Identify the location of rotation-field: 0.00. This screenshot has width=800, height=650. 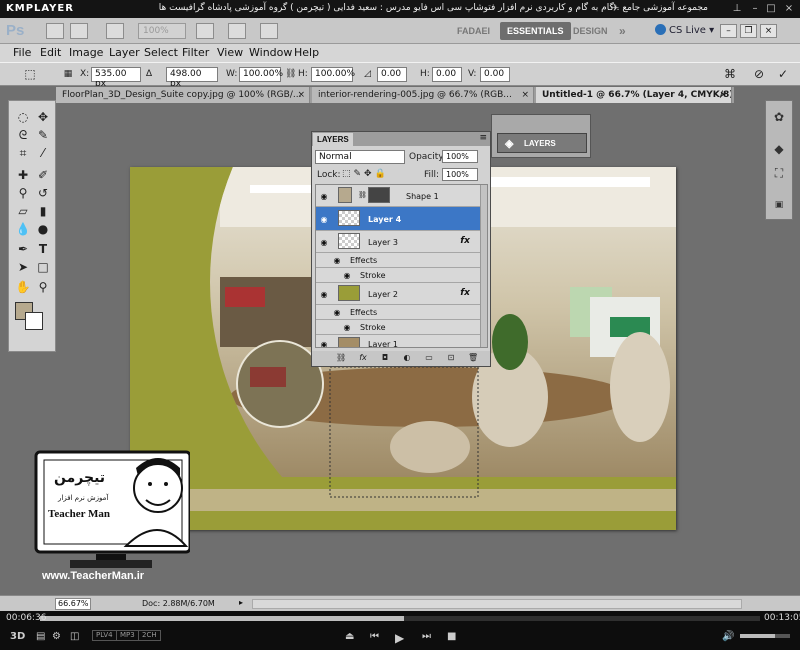
(392, 74).